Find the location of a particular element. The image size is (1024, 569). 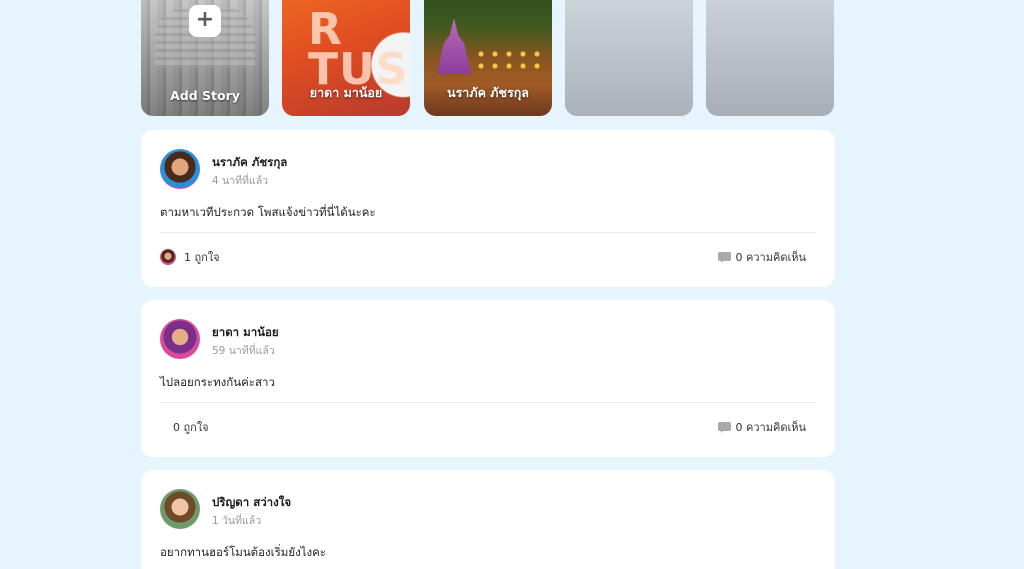

post-author: ยาดา มาน้อย is located at coordinates (245, 333).